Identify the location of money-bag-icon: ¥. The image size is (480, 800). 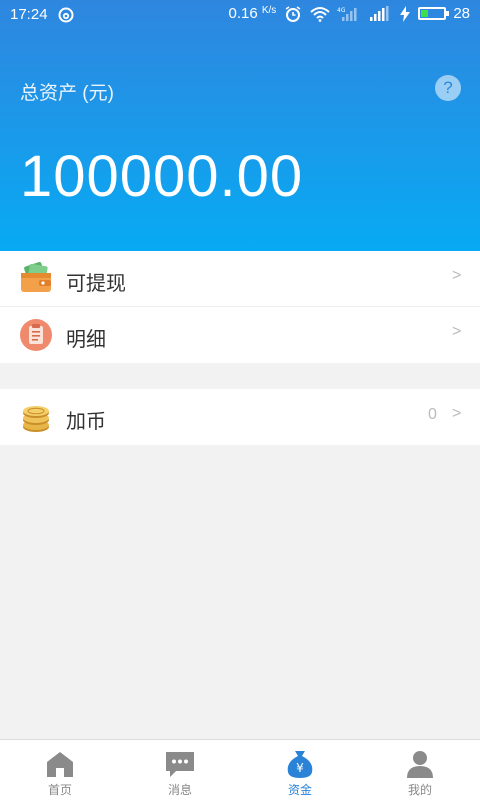
(300, 764).